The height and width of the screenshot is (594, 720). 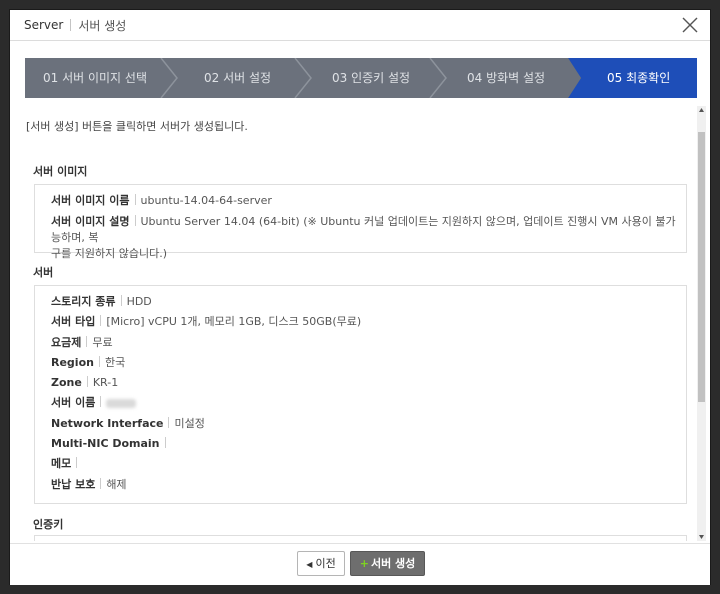 I want to click on row-network-interface: Network Interface 미설정, so click(x=128, y=424).